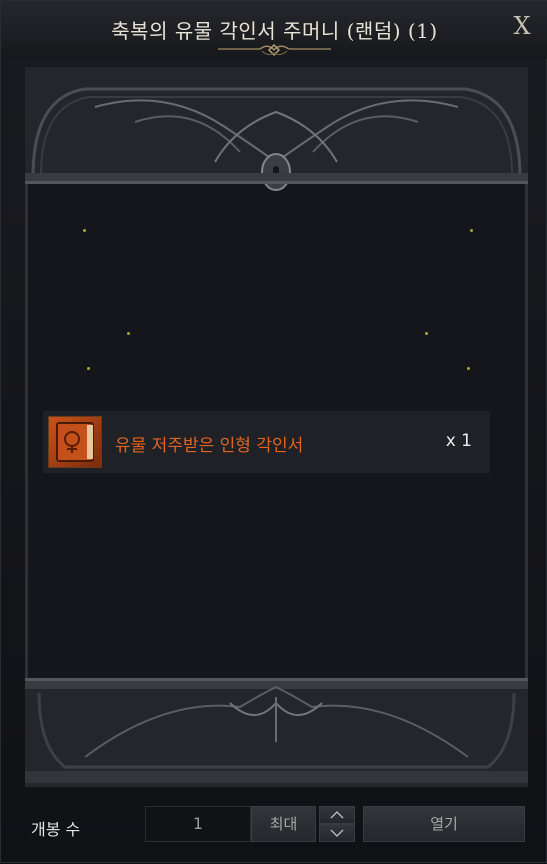 The width and height of the screenshot is (547, 864). I want to click on item-name: 유물 저주받은 인형 각인서, so click(209, 446).